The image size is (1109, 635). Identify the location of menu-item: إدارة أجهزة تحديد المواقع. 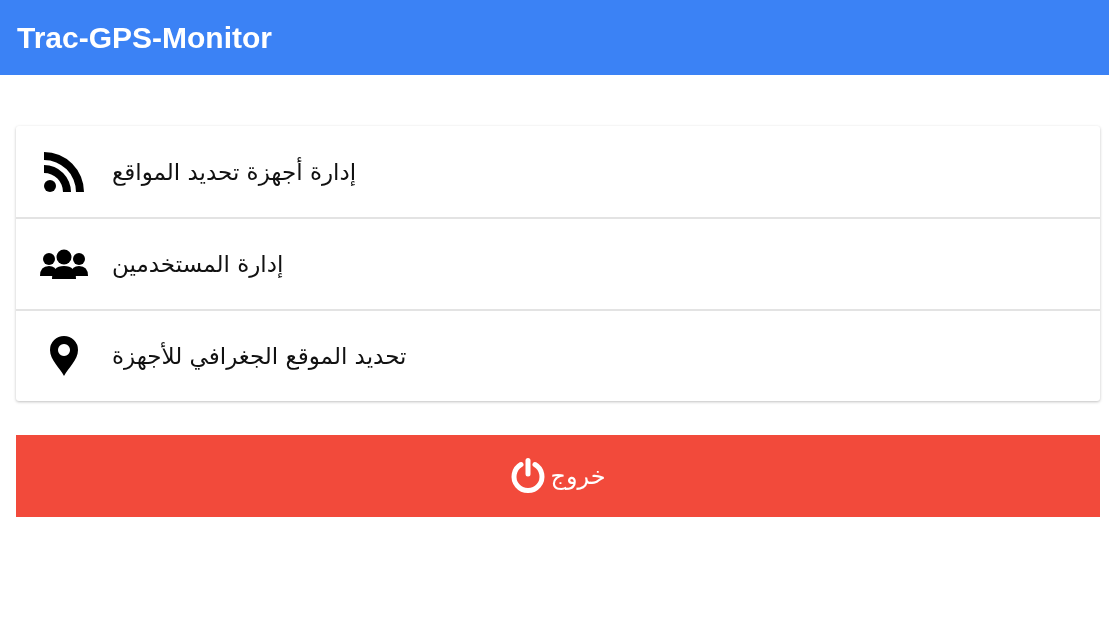
(558, 171).